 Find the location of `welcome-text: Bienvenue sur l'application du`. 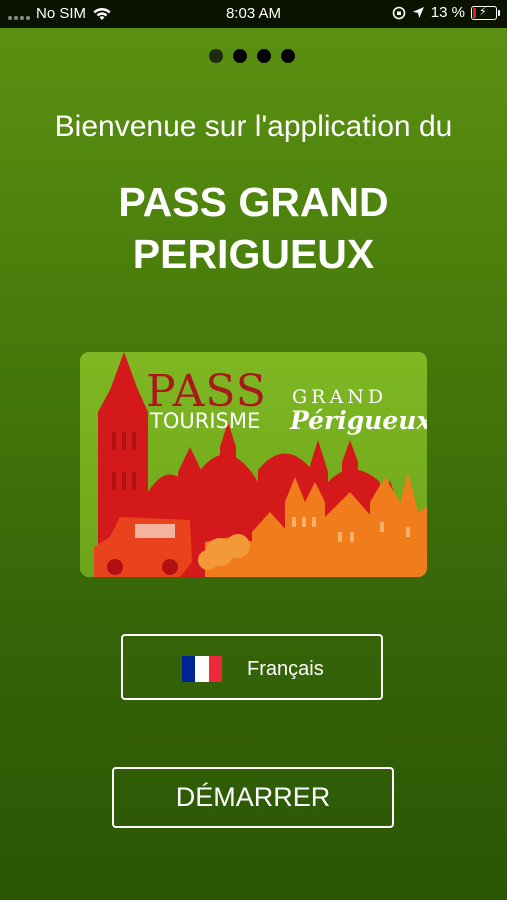

welcome-text: Bienvenue sur l'application du is located at coordinates (253, 126).